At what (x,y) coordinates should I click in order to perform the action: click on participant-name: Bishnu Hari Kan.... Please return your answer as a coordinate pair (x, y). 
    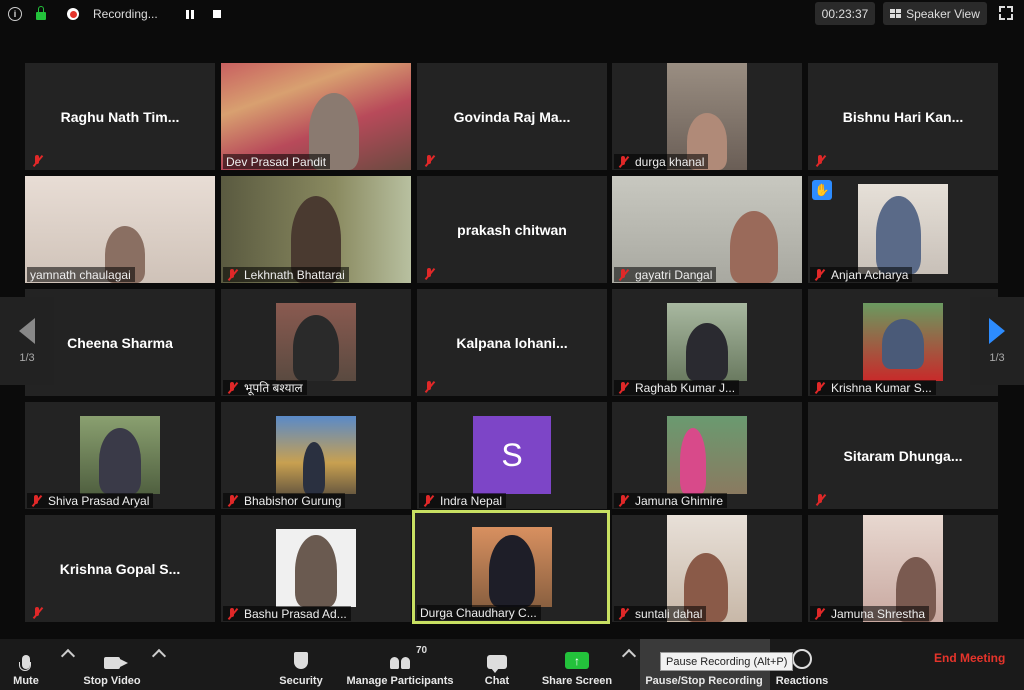
    Looking at the image, I should click on (903, 116).